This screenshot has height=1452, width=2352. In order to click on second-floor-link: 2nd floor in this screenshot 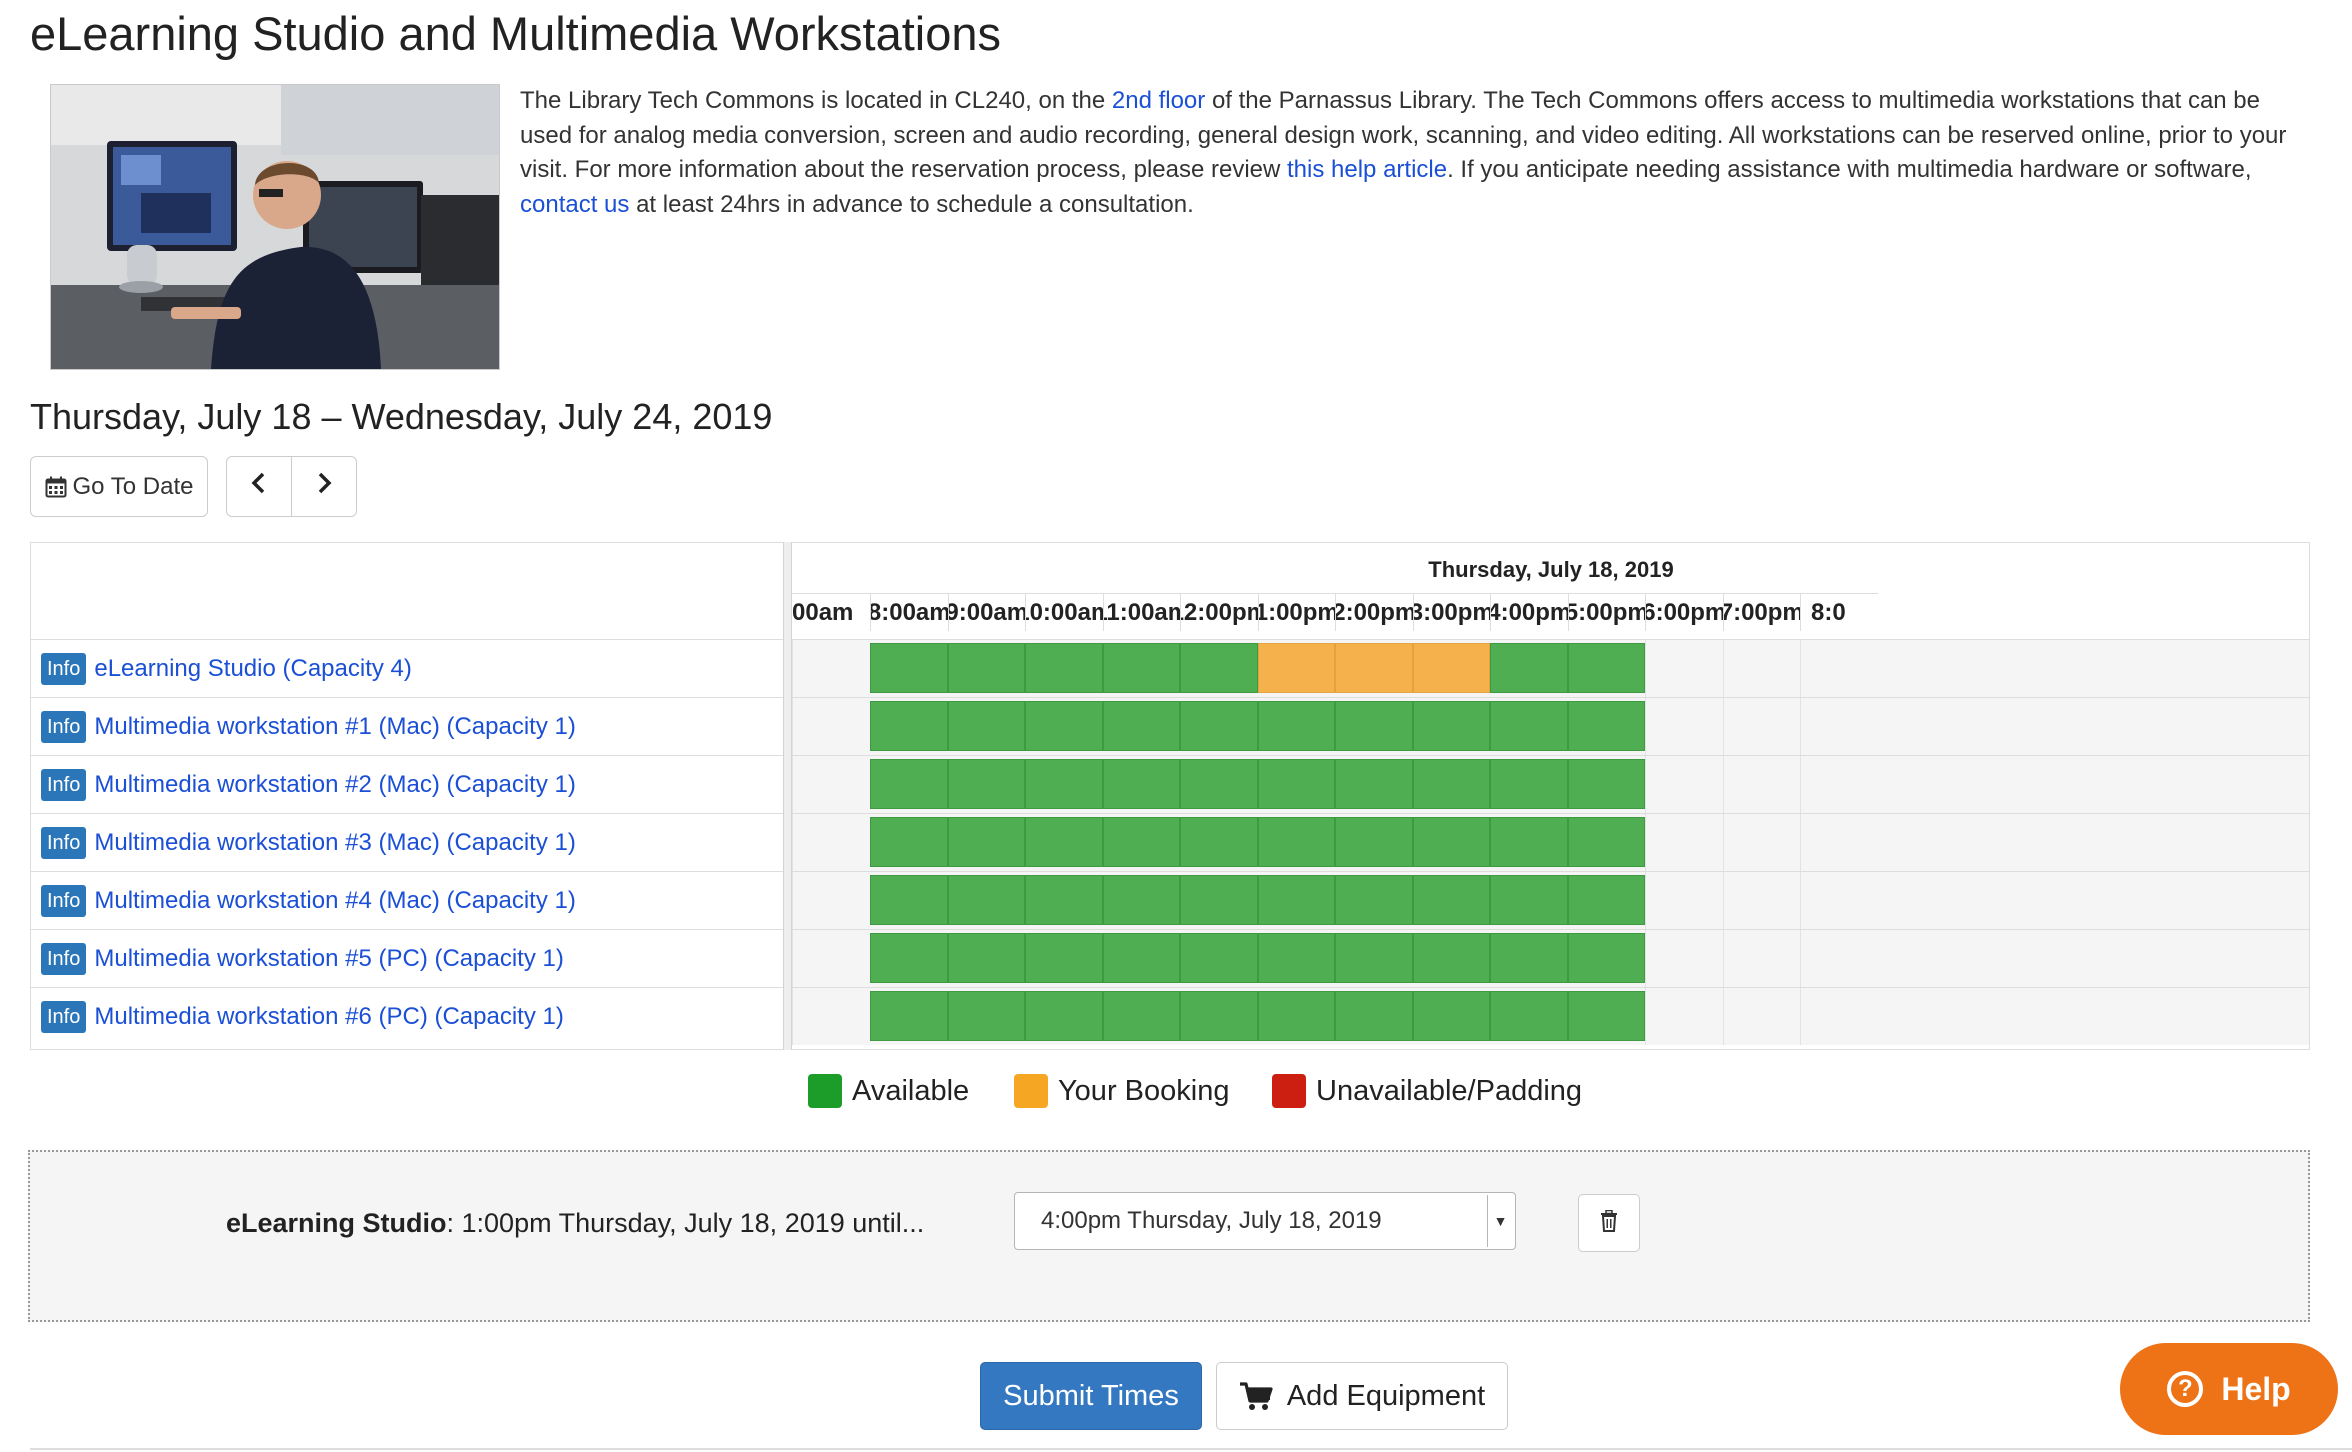, I will do `click(1158, 100)`.